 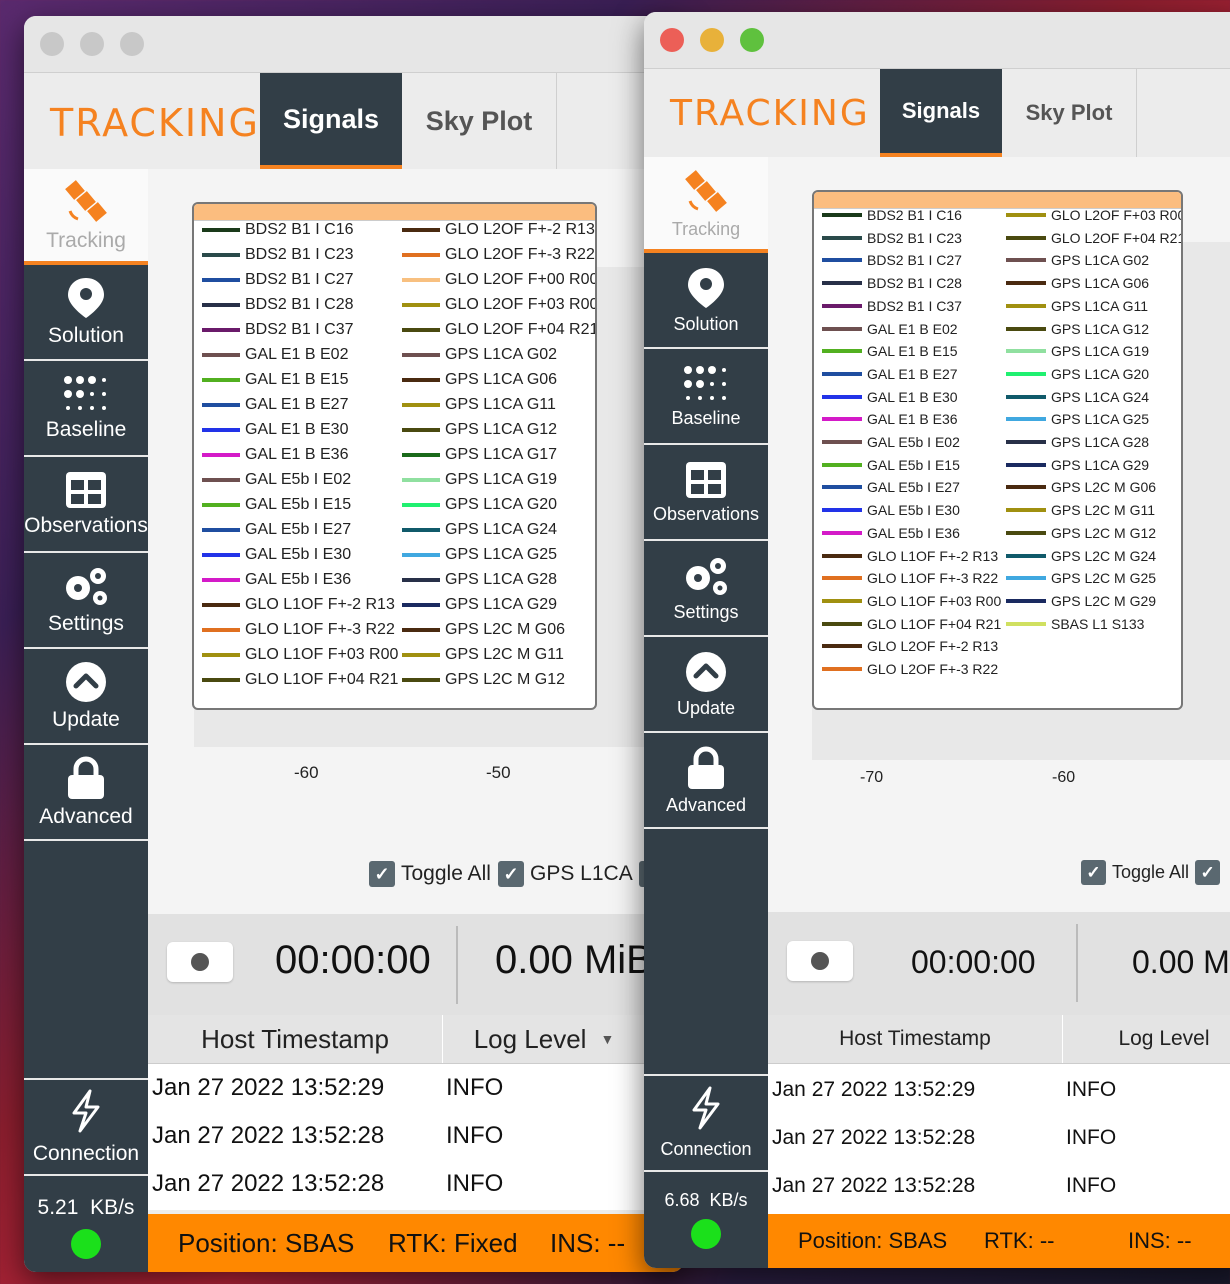 What do you see at coordinates (479, 580) in the screenshot?
I see `legend-item: GPS L1CA G28` at bounding box center [479, 580].